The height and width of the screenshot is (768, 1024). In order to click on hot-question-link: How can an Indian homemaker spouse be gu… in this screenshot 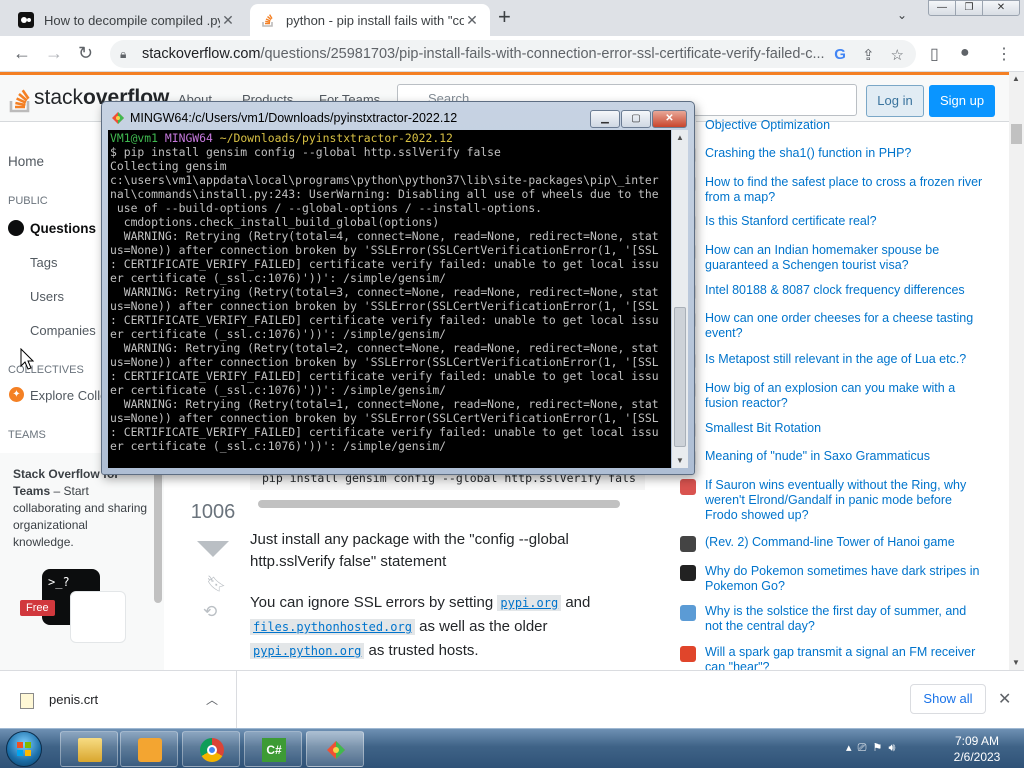, I will do `click(845, 258)`.